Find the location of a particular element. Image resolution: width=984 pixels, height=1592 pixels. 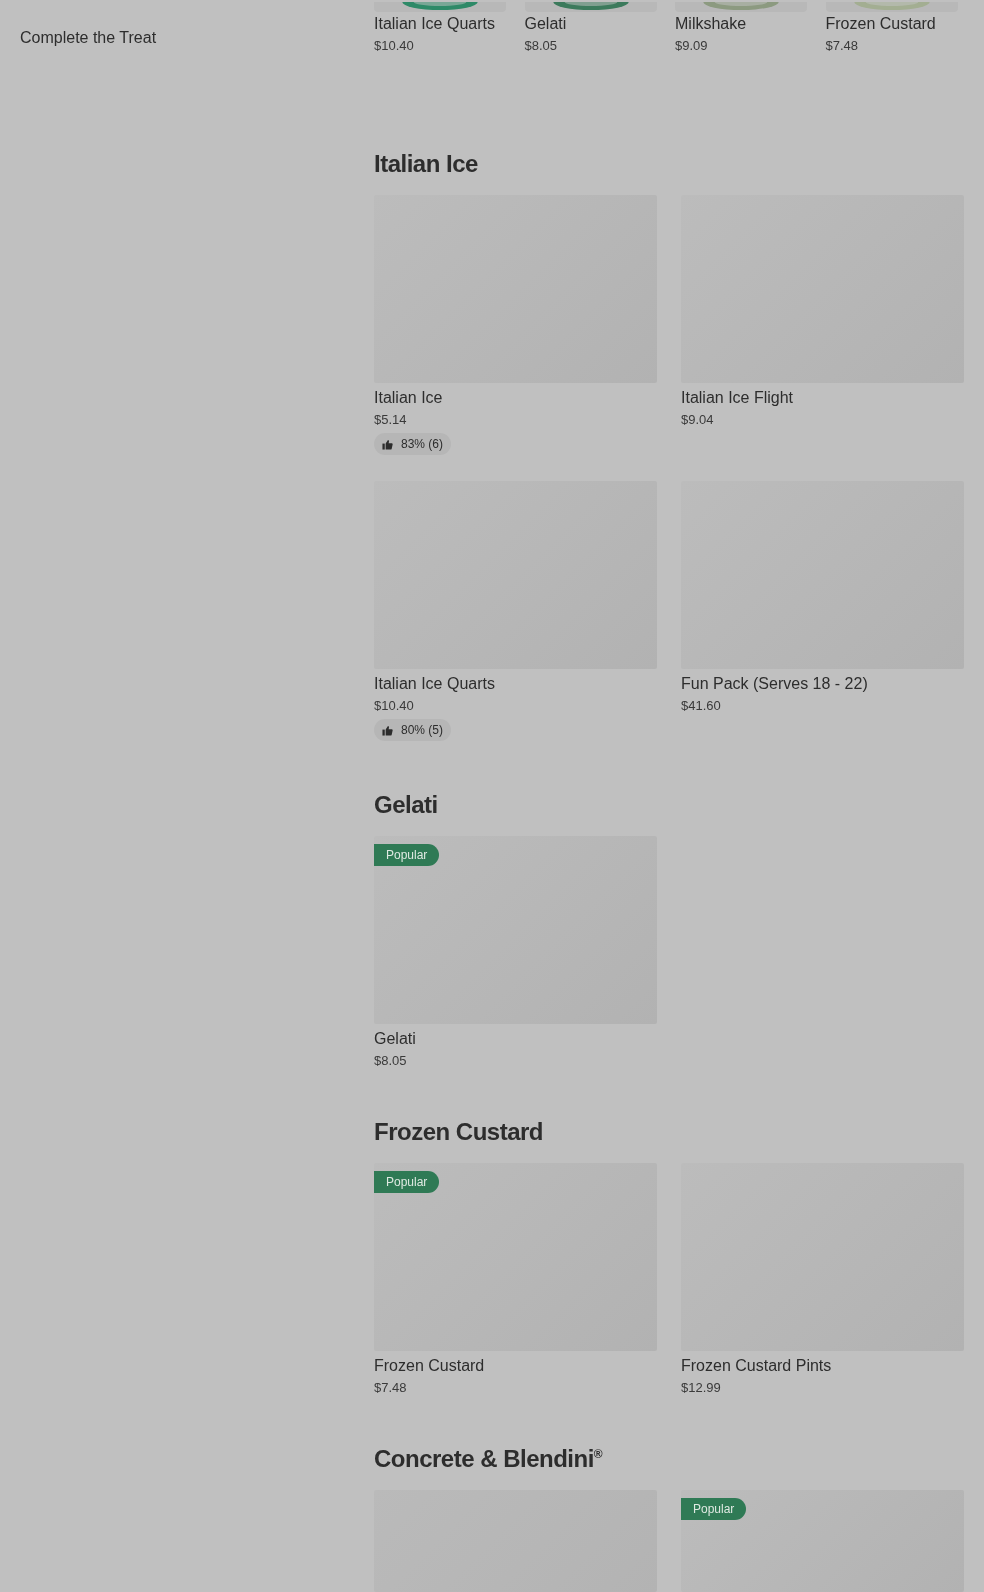

product-name: Italian Ice is located at coordinates (408, 398).